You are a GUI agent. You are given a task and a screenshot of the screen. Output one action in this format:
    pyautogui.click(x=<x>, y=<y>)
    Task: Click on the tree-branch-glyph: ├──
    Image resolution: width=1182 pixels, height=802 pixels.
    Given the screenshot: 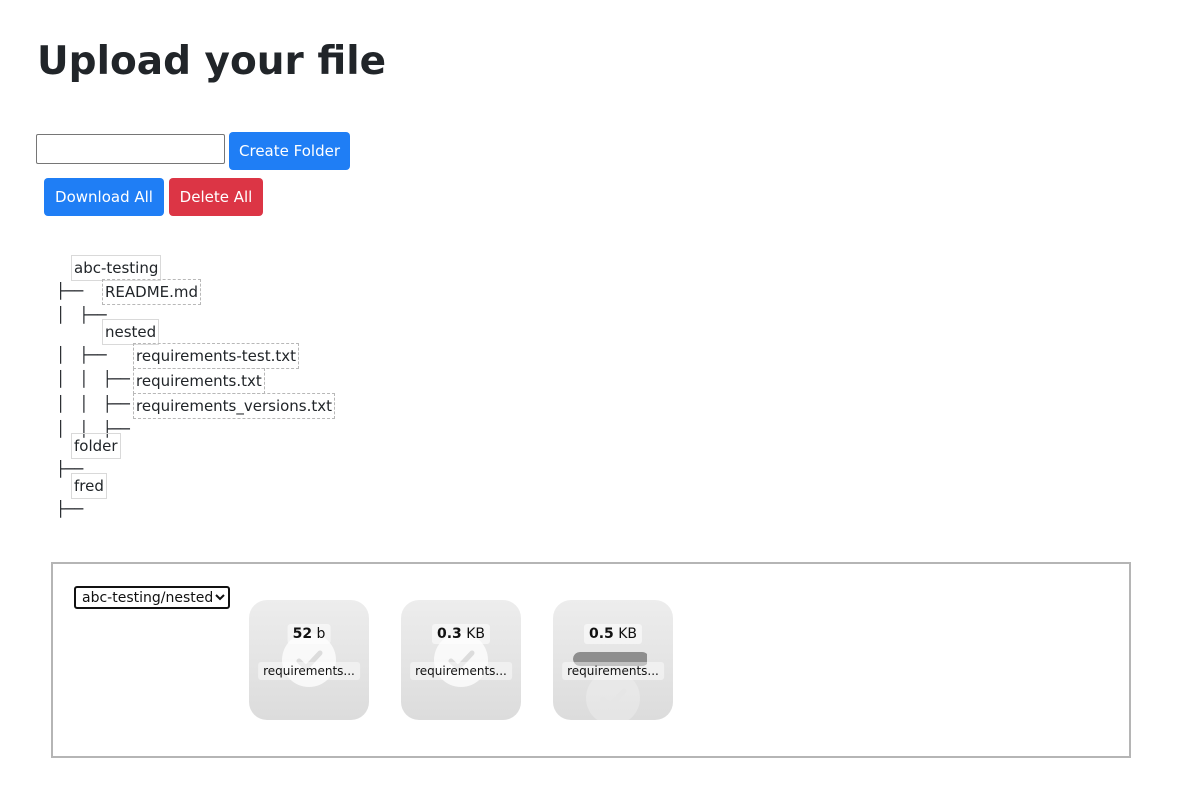 What is the action you would take?
    pyautogui.click(x=70, y=509)
    